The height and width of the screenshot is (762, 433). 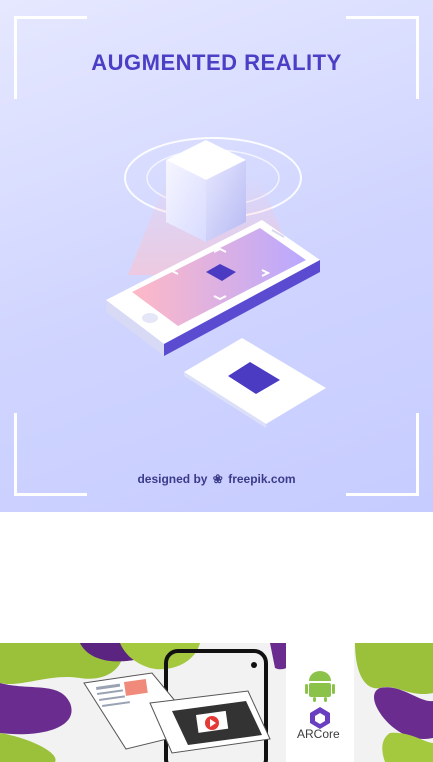 I want to click on credit-brand: freepik.com, so click(x=262, y=479).